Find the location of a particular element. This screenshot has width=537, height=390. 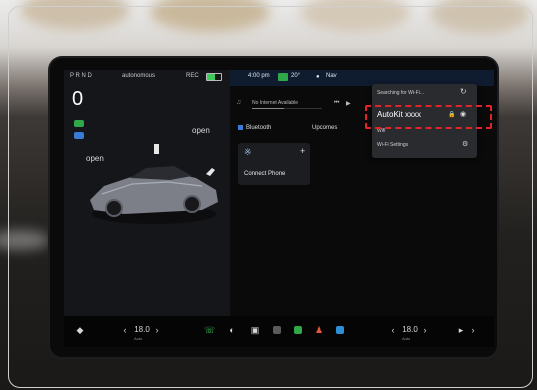

bluetooth-tab-icon is located at coordinates (240, 127).